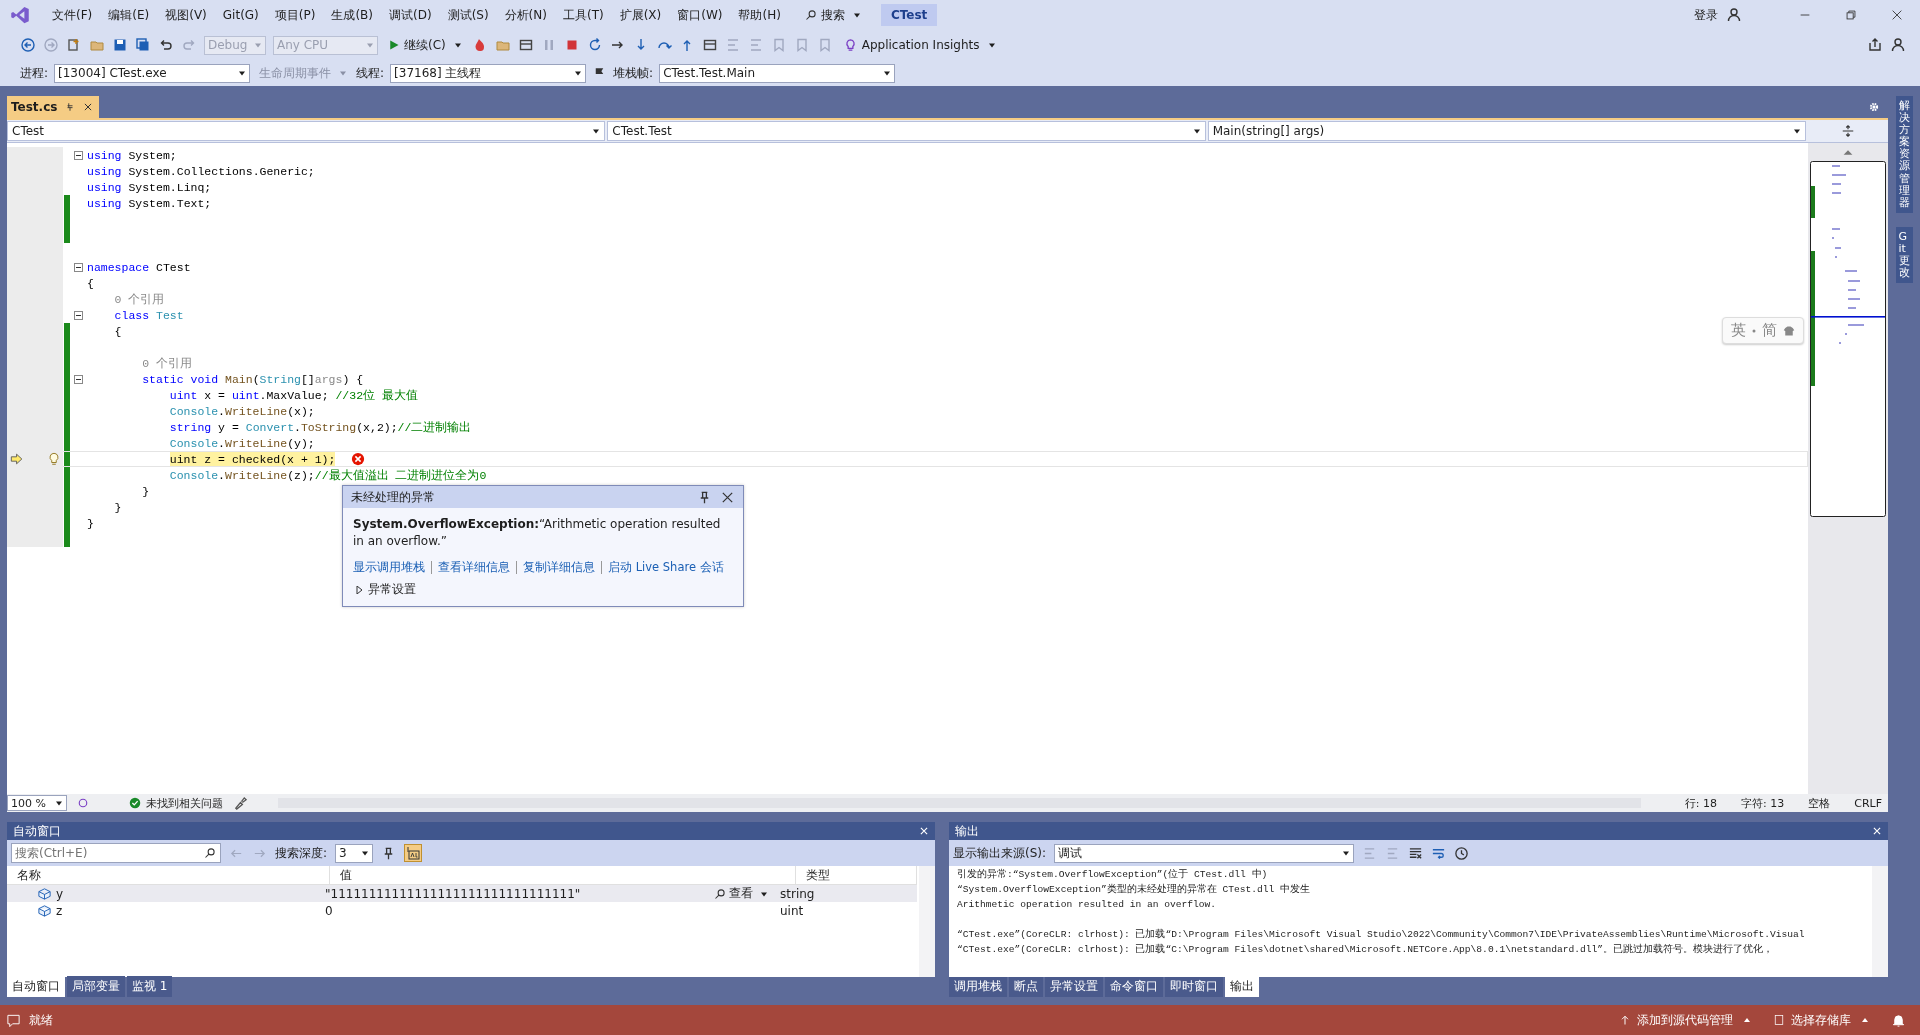 This screenshot has height=1035, width=1920. What do you see at coordinates (240, 803) in the screenshot?
I see `brush-icon` at bounding box center [240, 803].